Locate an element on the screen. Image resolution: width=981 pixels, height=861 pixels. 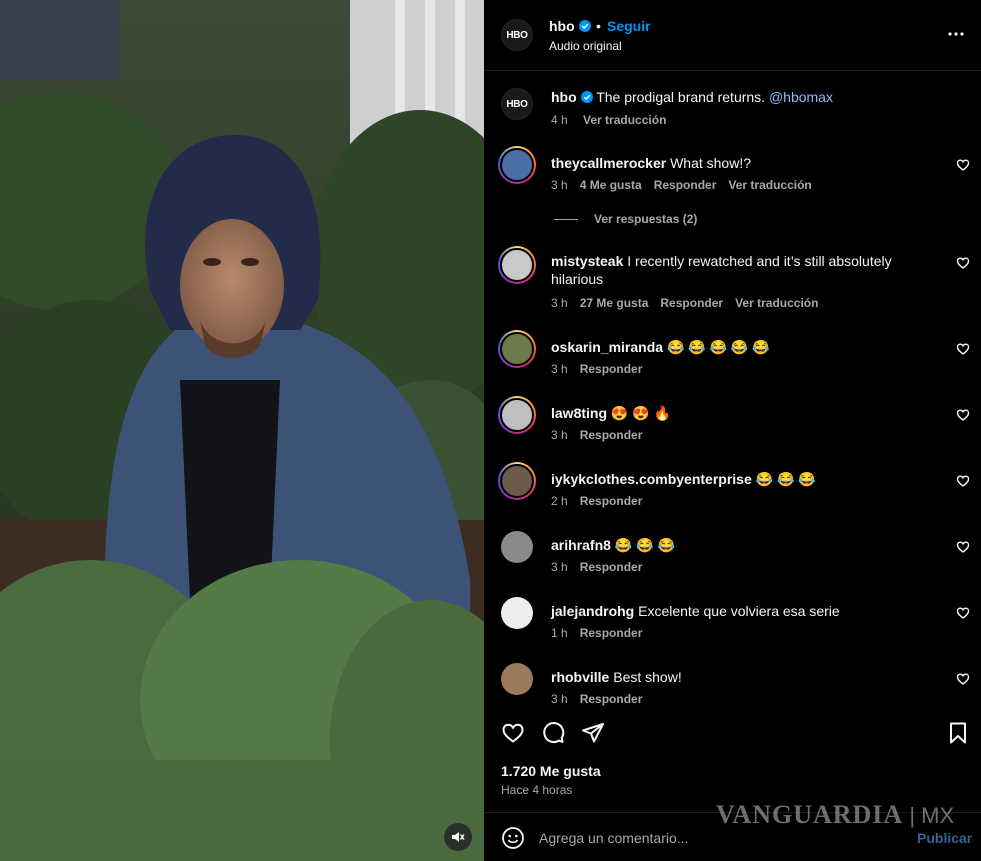
watermark: VANGUARDIA | MX is located at coordinates (835, 815).